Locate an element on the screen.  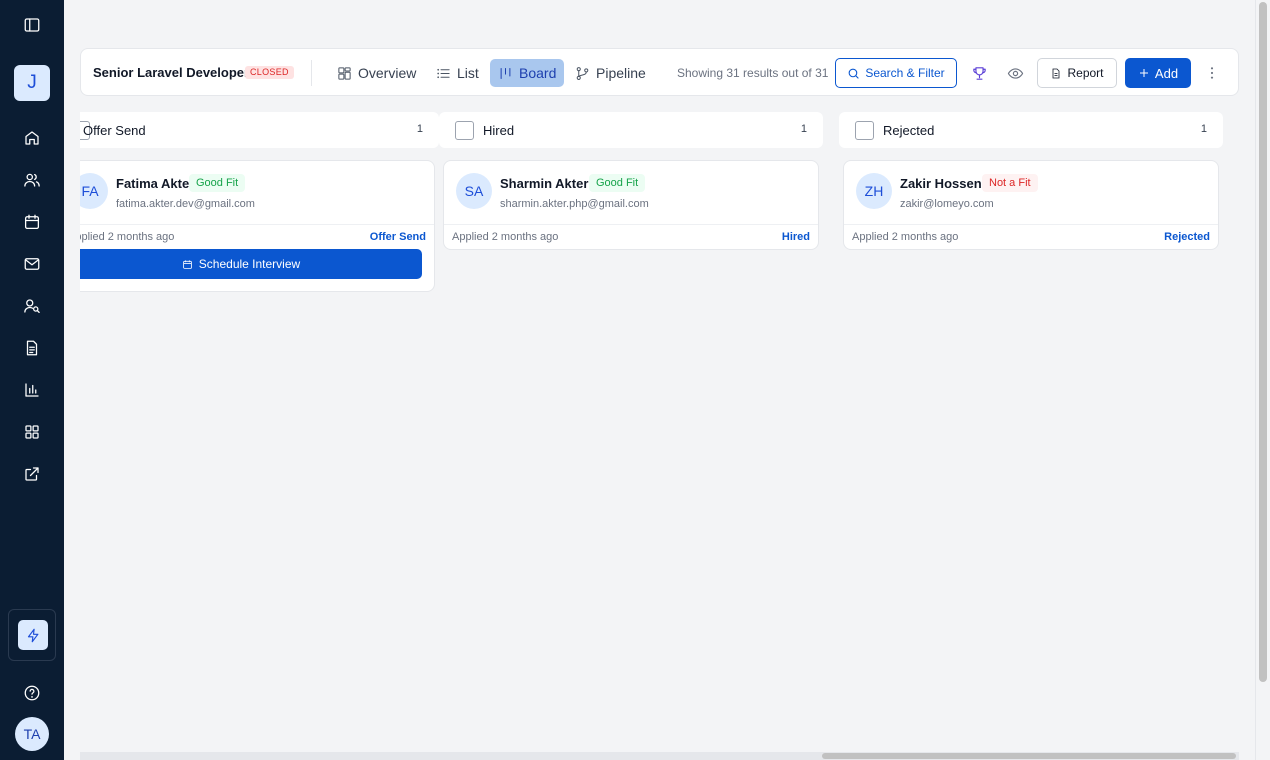
trophy-icon is located at coordinates (979, 73).